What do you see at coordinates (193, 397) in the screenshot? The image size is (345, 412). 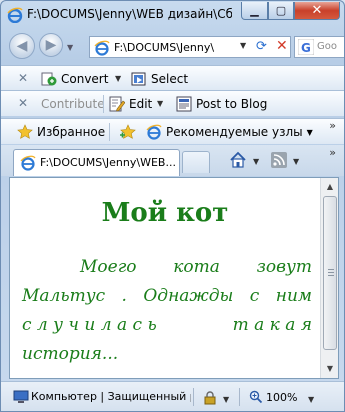 I see `status-separator` at bounding box center [193, 397].